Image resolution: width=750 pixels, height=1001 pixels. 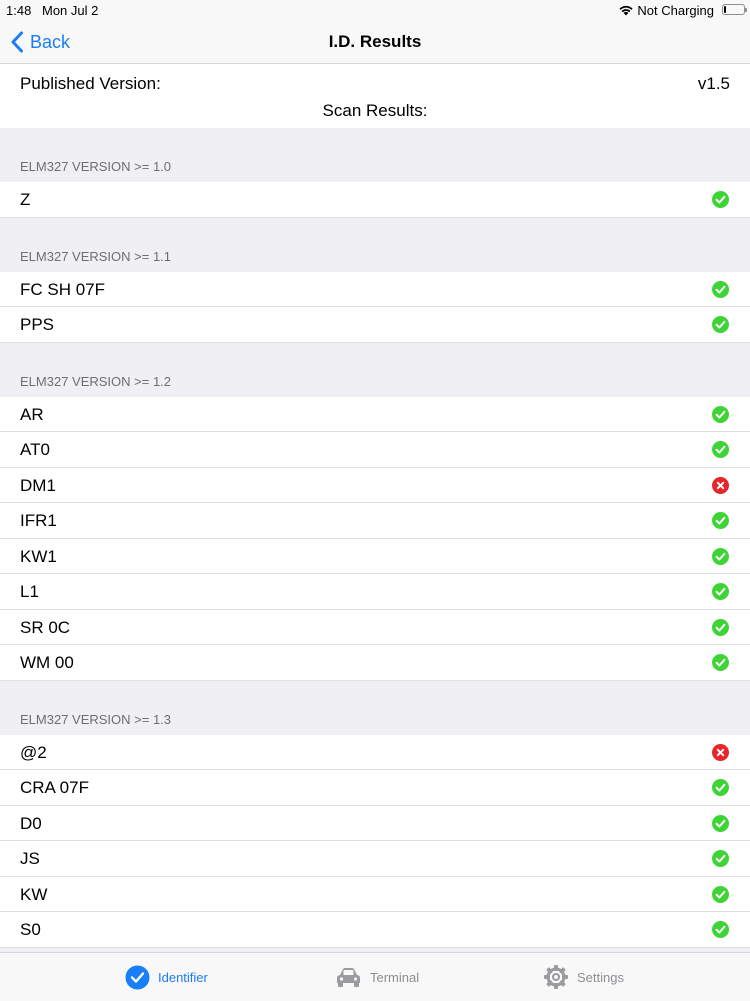 I want to click on scan-results-label: Scan Results:, so click(x=375, y=110).